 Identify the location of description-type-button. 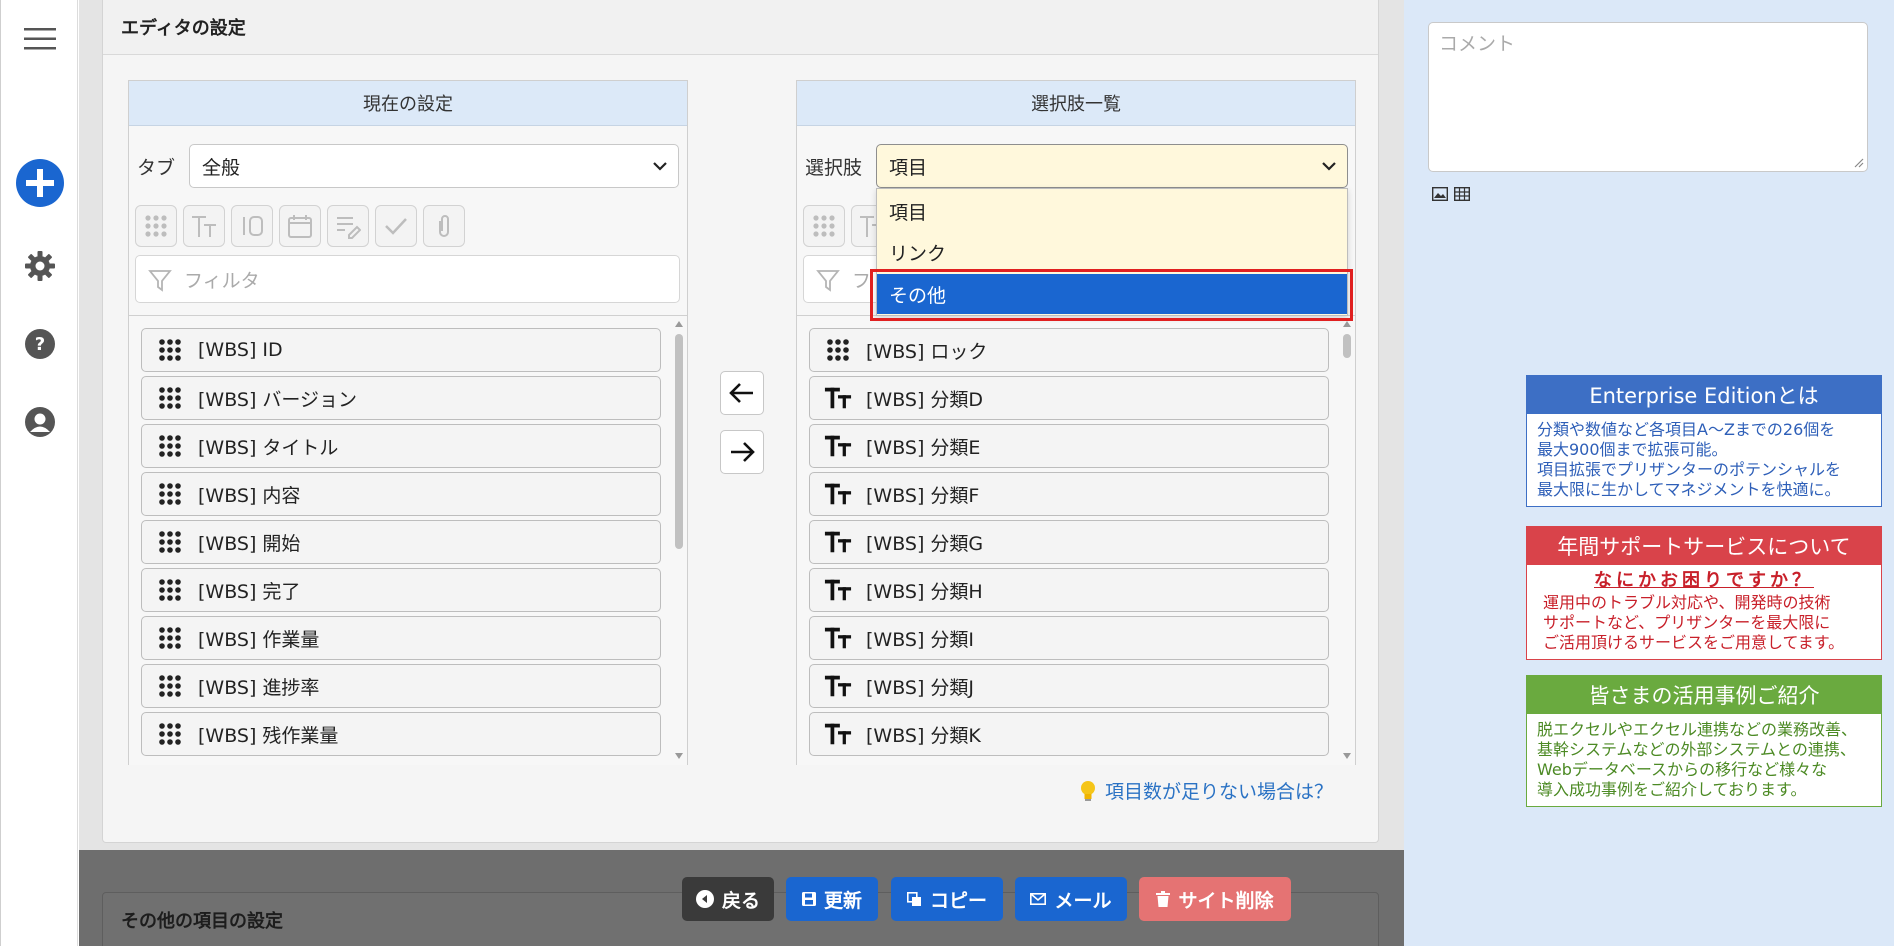
(348, 226).